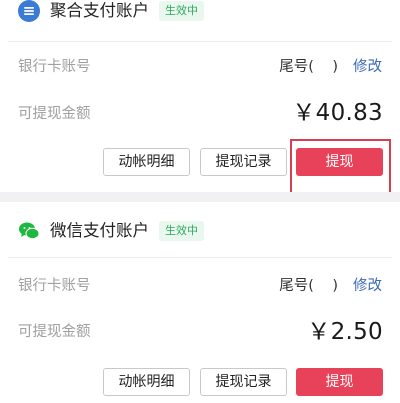 Image resolution: width=400 pixels, height=403 pixels. I want to click on withdrawable-amount: ￥2.50, so click(345, 332).